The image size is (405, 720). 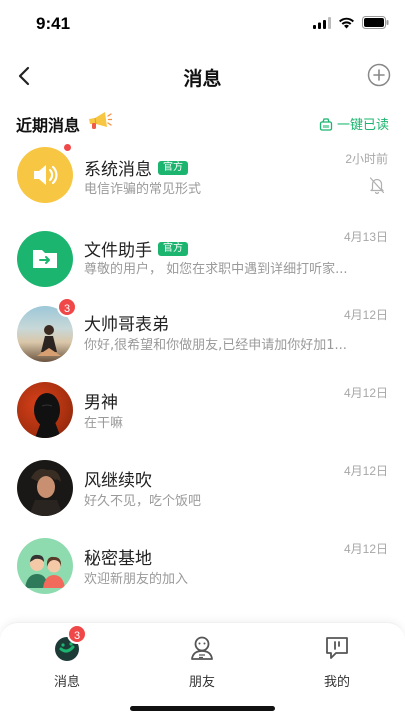 What do you see at coordinates (202, 573) in the screenshot?
I see `list-item: 秘密基地 欢迎新朋友的加入 4月12日` at bounding box center [202, 573].